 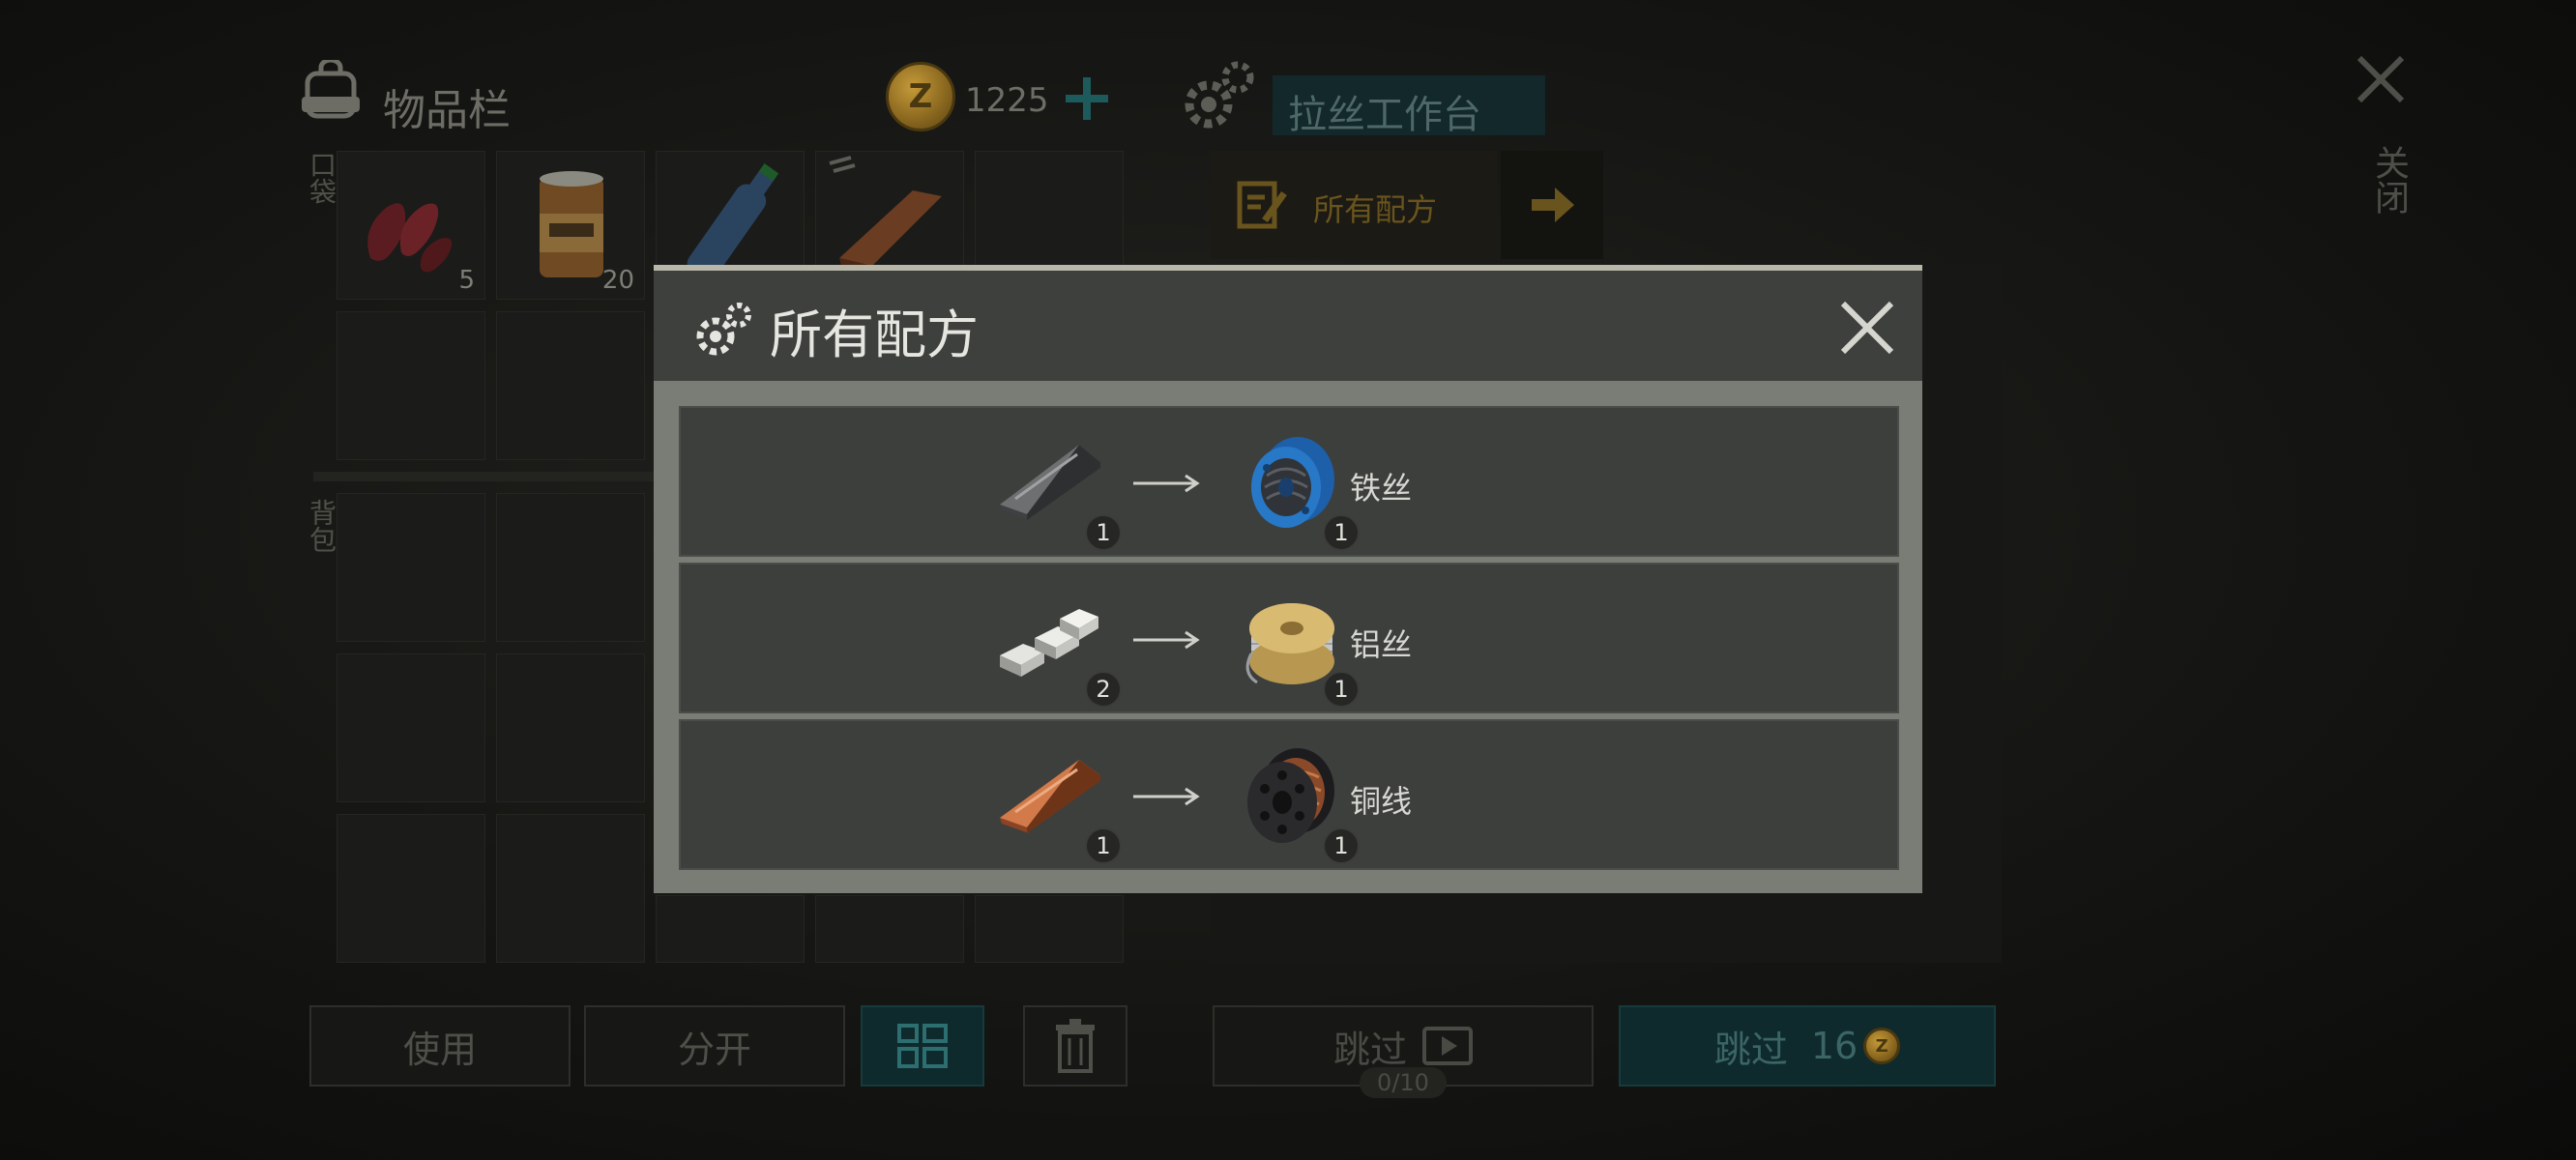 What do you see at coordinates (1381, 488) in the screenshot?
I see `recipe-name: 铁丝` at bounding box center [1381, 488].